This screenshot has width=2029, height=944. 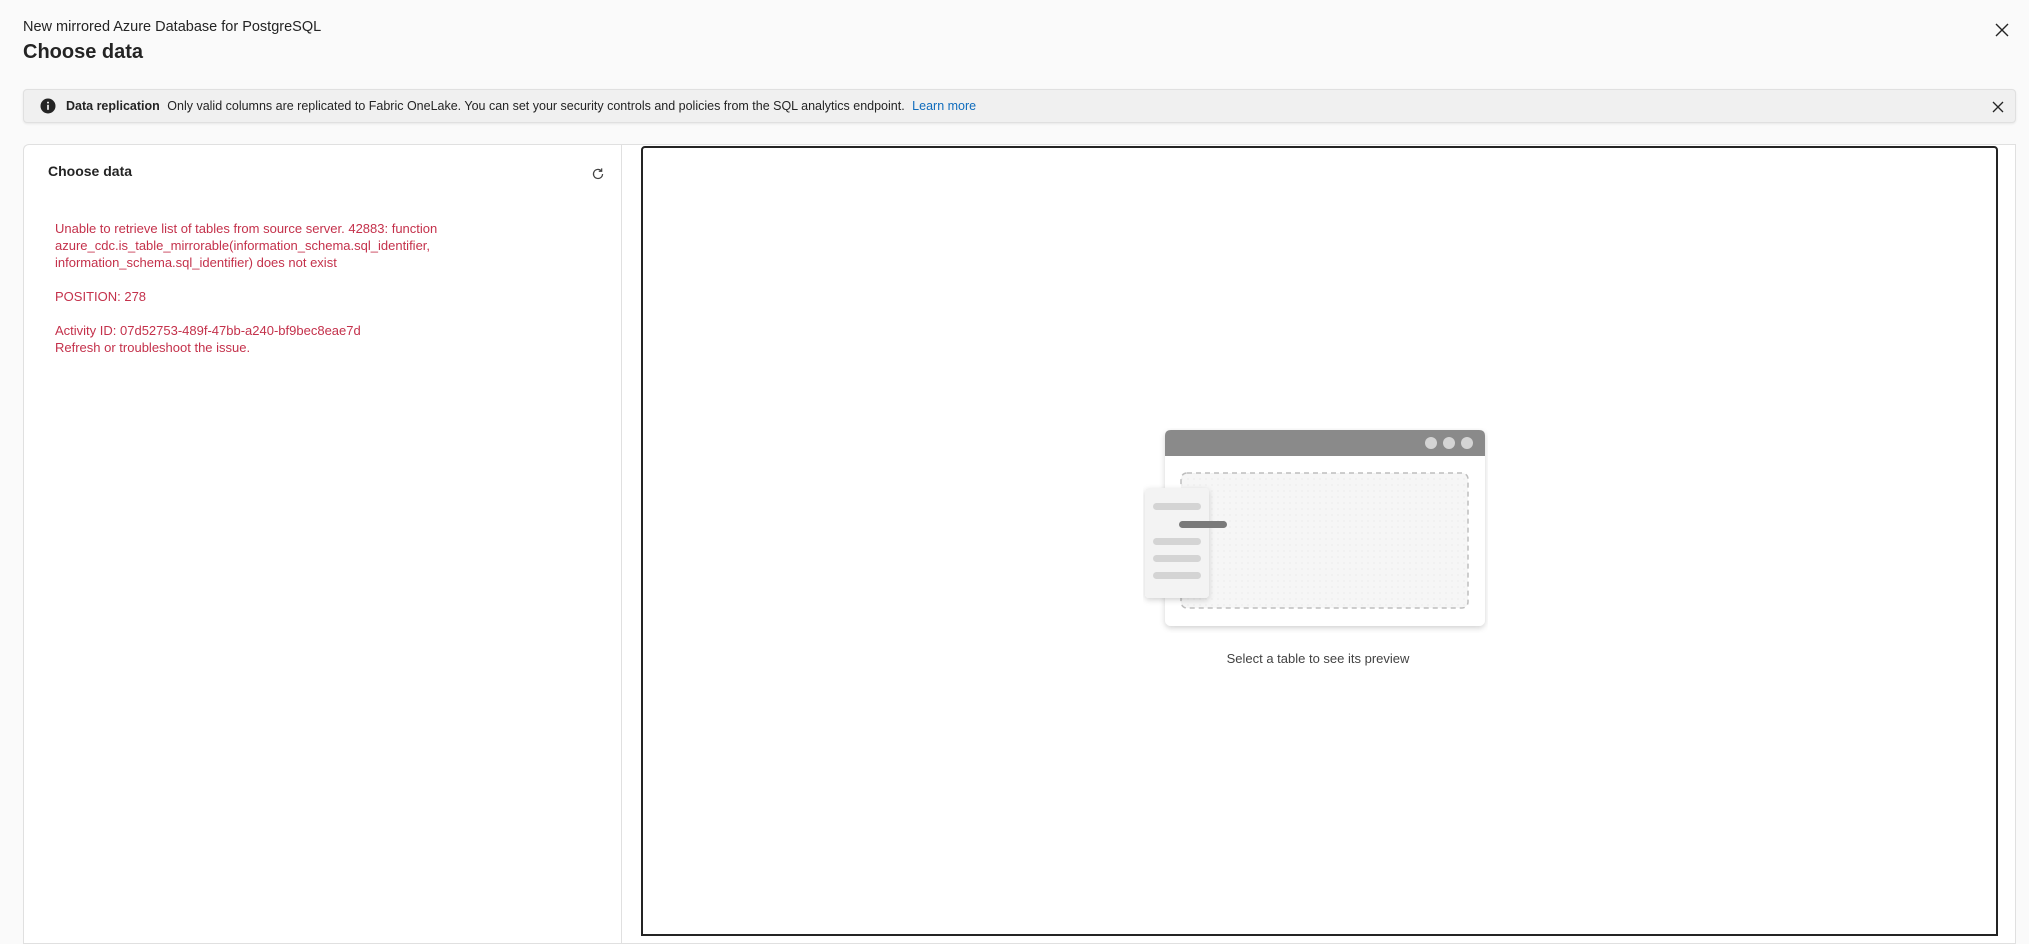 I want to click on error-hint: Refresh or troubleshoot the issue., so click(x=153, y=347).